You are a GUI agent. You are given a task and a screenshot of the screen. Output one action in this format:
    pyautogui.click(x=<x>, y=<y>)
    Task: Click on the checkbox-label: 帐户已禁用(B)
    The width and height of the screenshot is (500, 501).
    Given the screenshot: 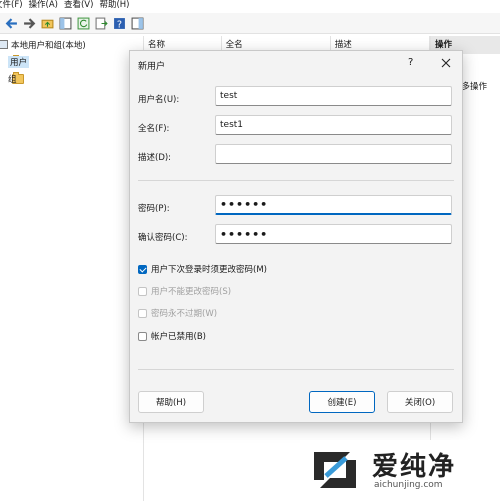 What is the action you would take?
    pyautogui.click(x=178, y=337)
    